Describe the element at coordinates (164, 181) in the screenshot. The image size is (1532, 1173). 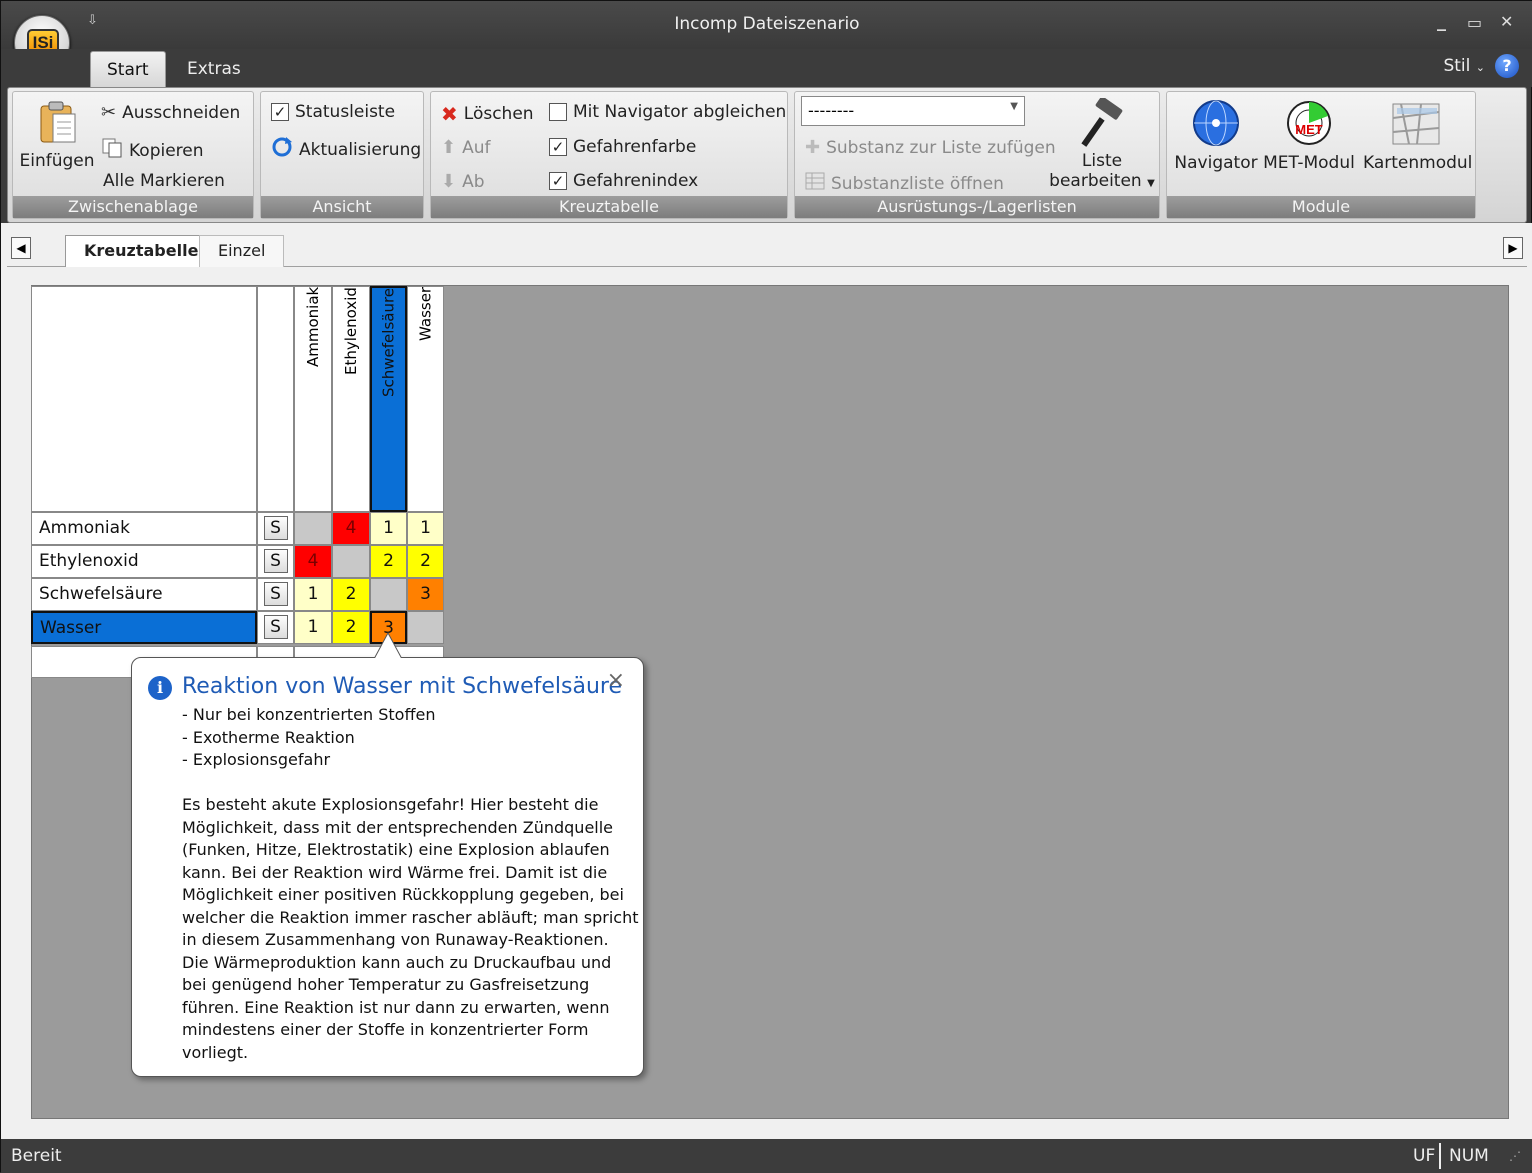
I see `select-all-button: Alle Markieren` at that location.